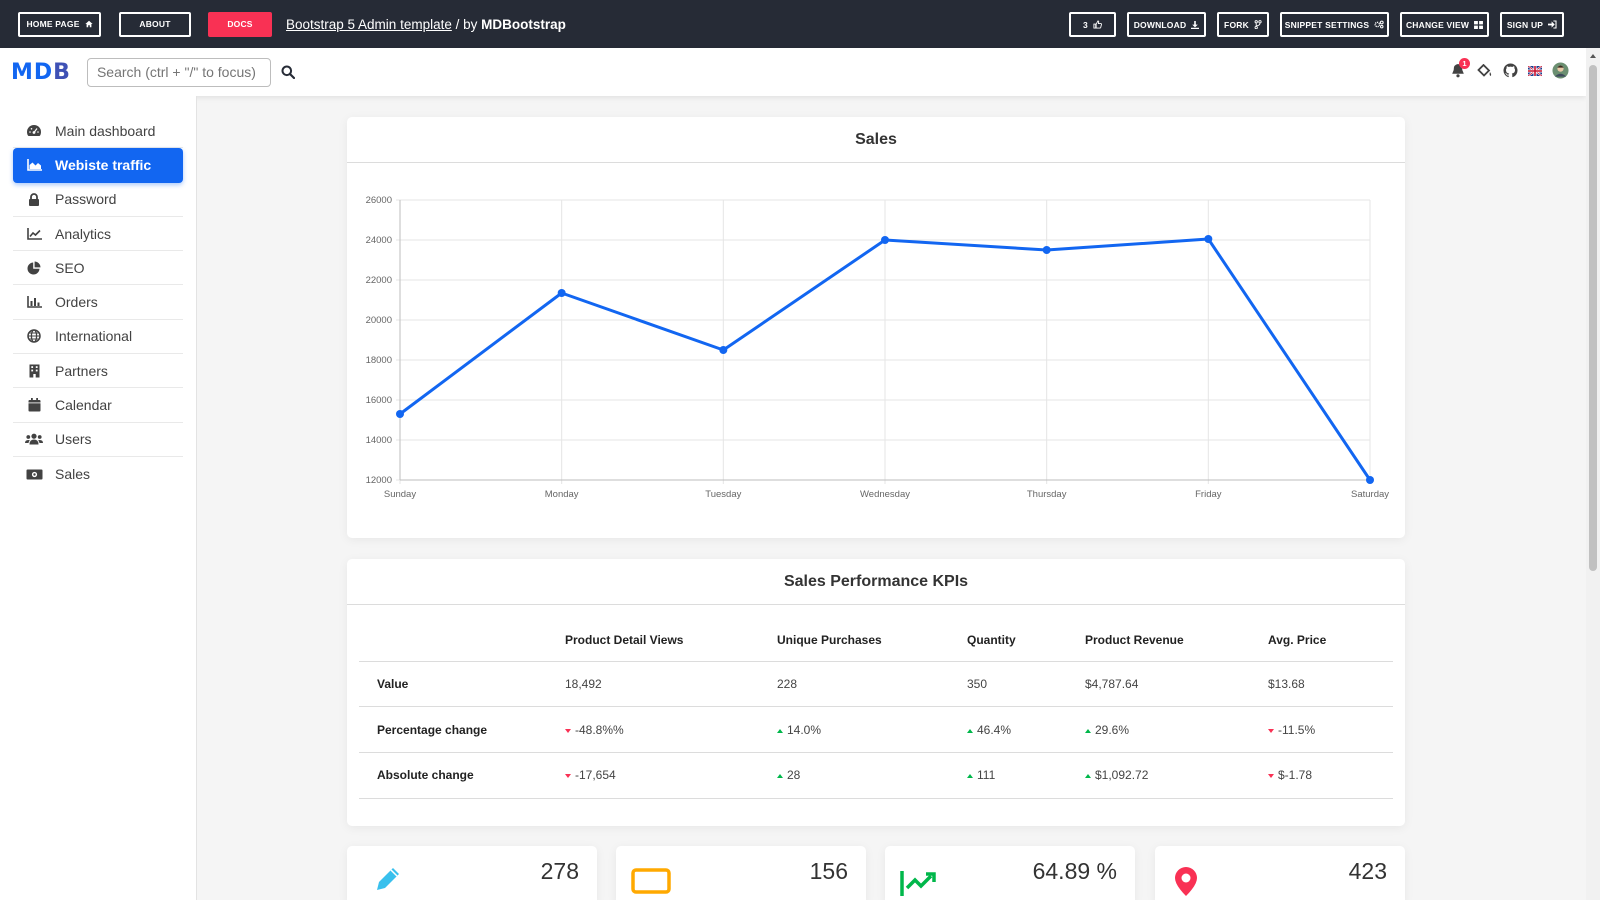  I want to click on search-input, so click(178, 72).